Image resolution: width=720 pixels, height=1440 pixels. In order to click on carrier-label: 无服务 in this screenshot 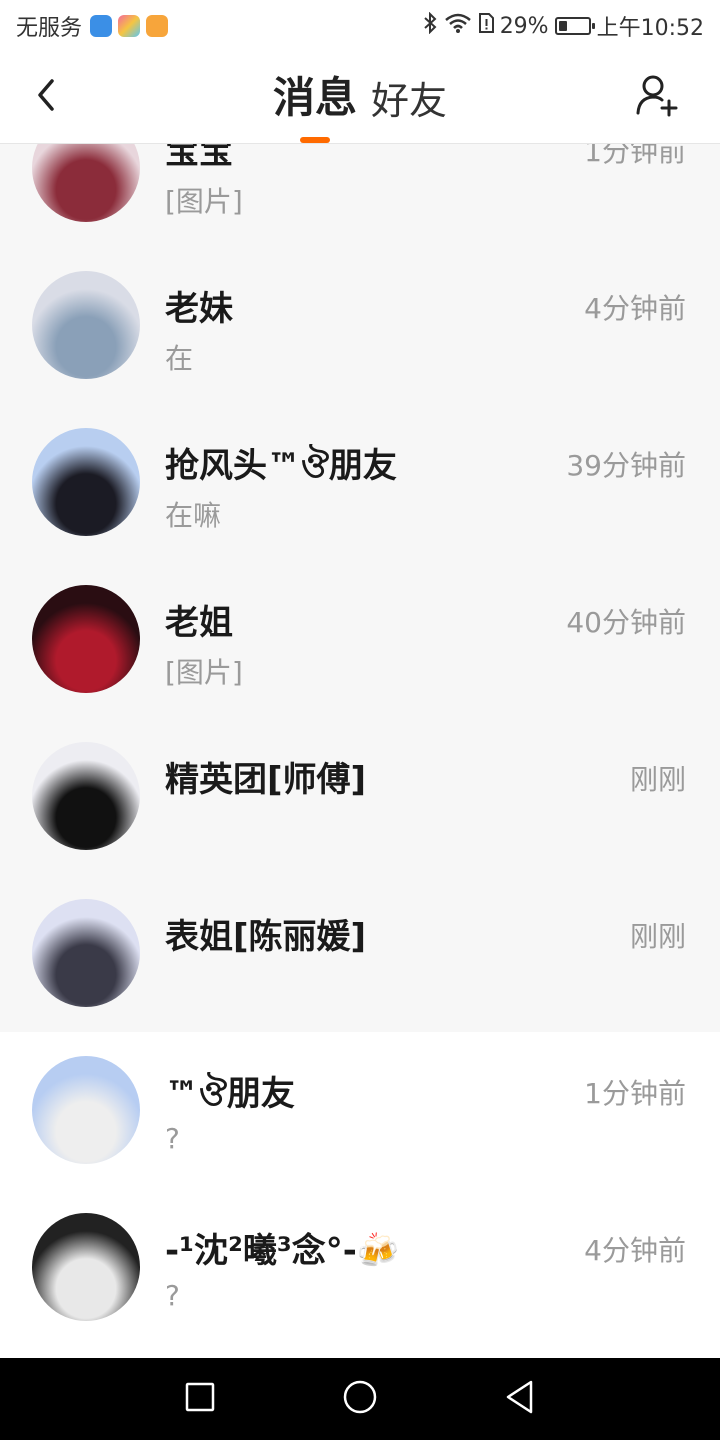, I will do `click(49, 28)`.